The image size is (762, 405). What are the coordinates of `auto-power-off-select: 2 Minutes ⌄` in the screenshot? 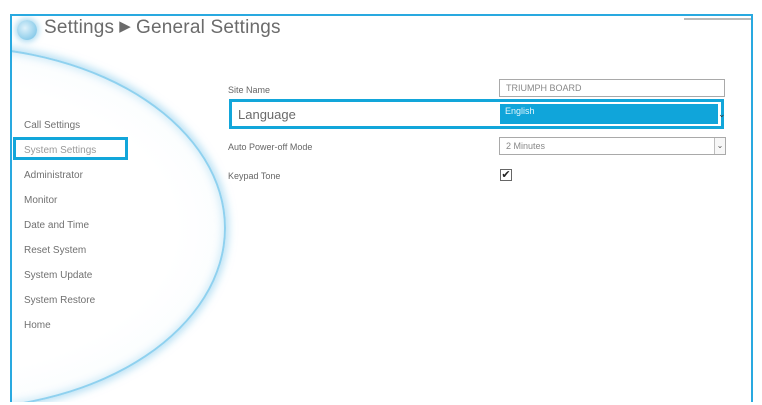 It's located at (612, 146).